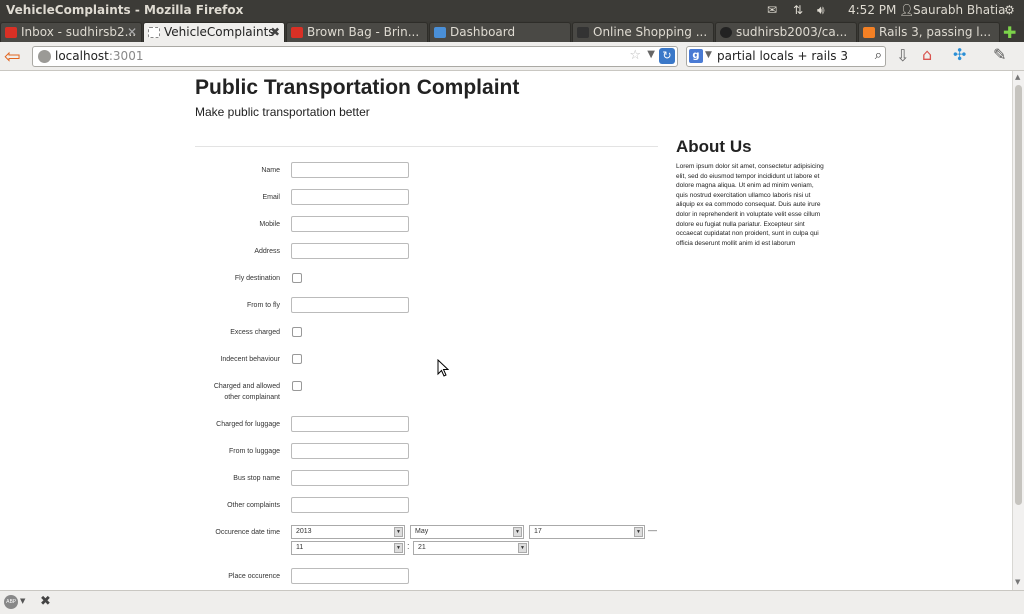 The image size is (1024, 614). Describe the element at coordinates (471, 548) in the screenshot. I see `minute-select: 21 ▼` at that location.